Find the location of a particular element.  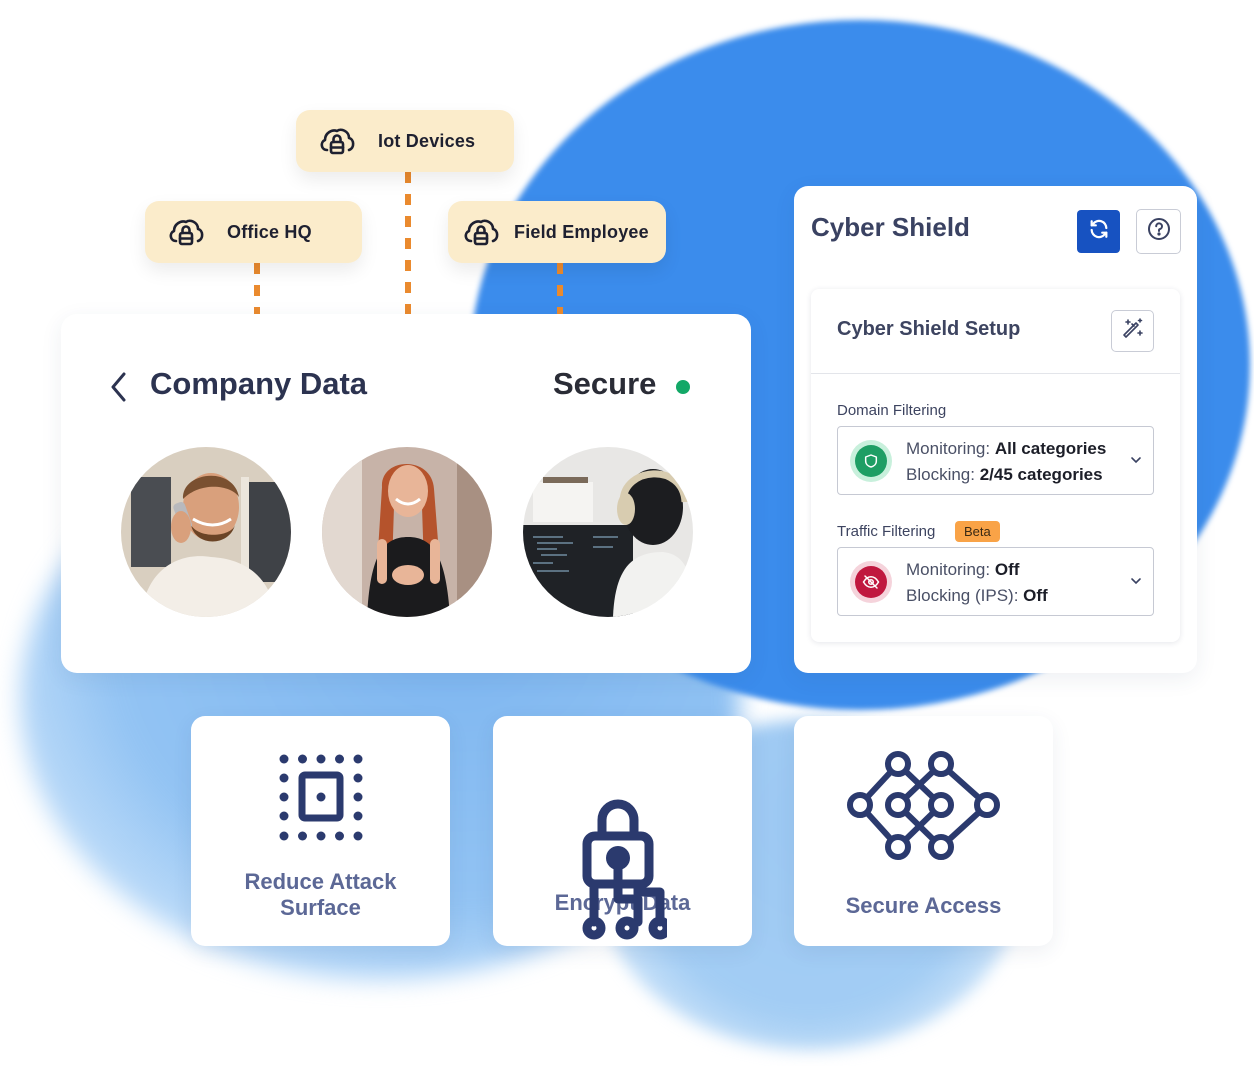

traffic-monitoring: Monitoring: Off is located at coordinates (963, 569).